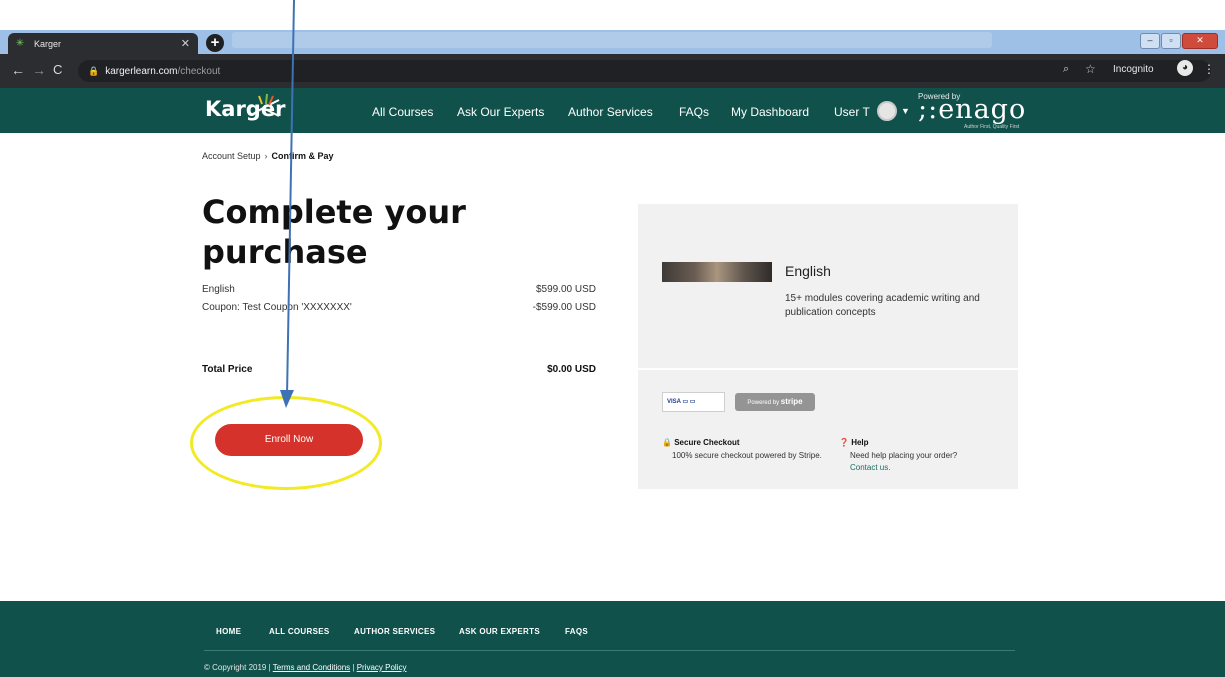 This screenshot has width=1225, height=677. What do you see at coordinates (694, 112) in the screenshot?
I see `nav-faqs: FAQs` at bounding box center [694, 112].